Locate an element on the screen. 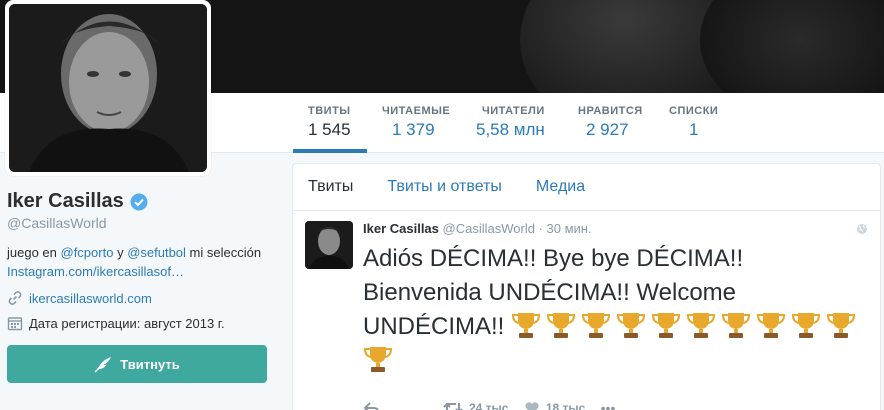  tweet-handle: @CasillasWorld is located at coordinates (489, 228).